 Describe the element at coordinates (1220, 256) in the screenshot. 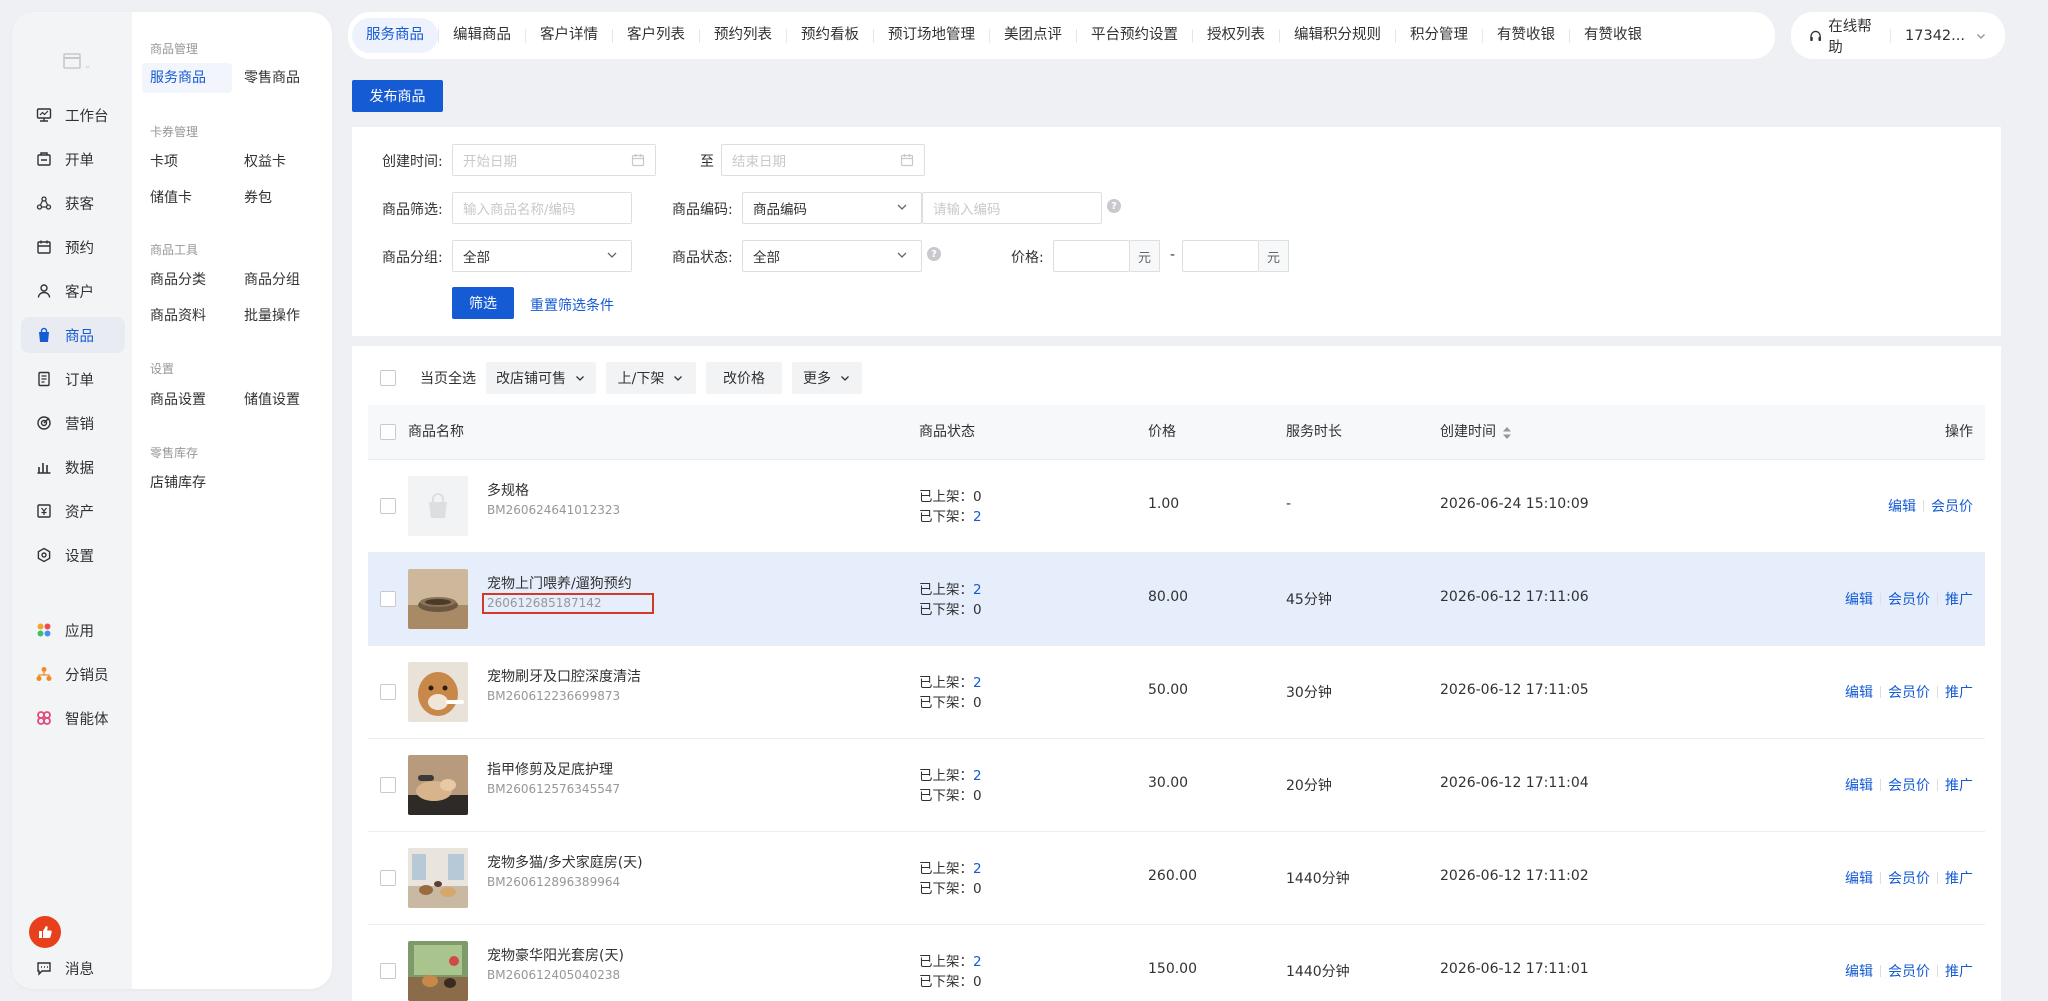

I see `price-max-input` at that location.